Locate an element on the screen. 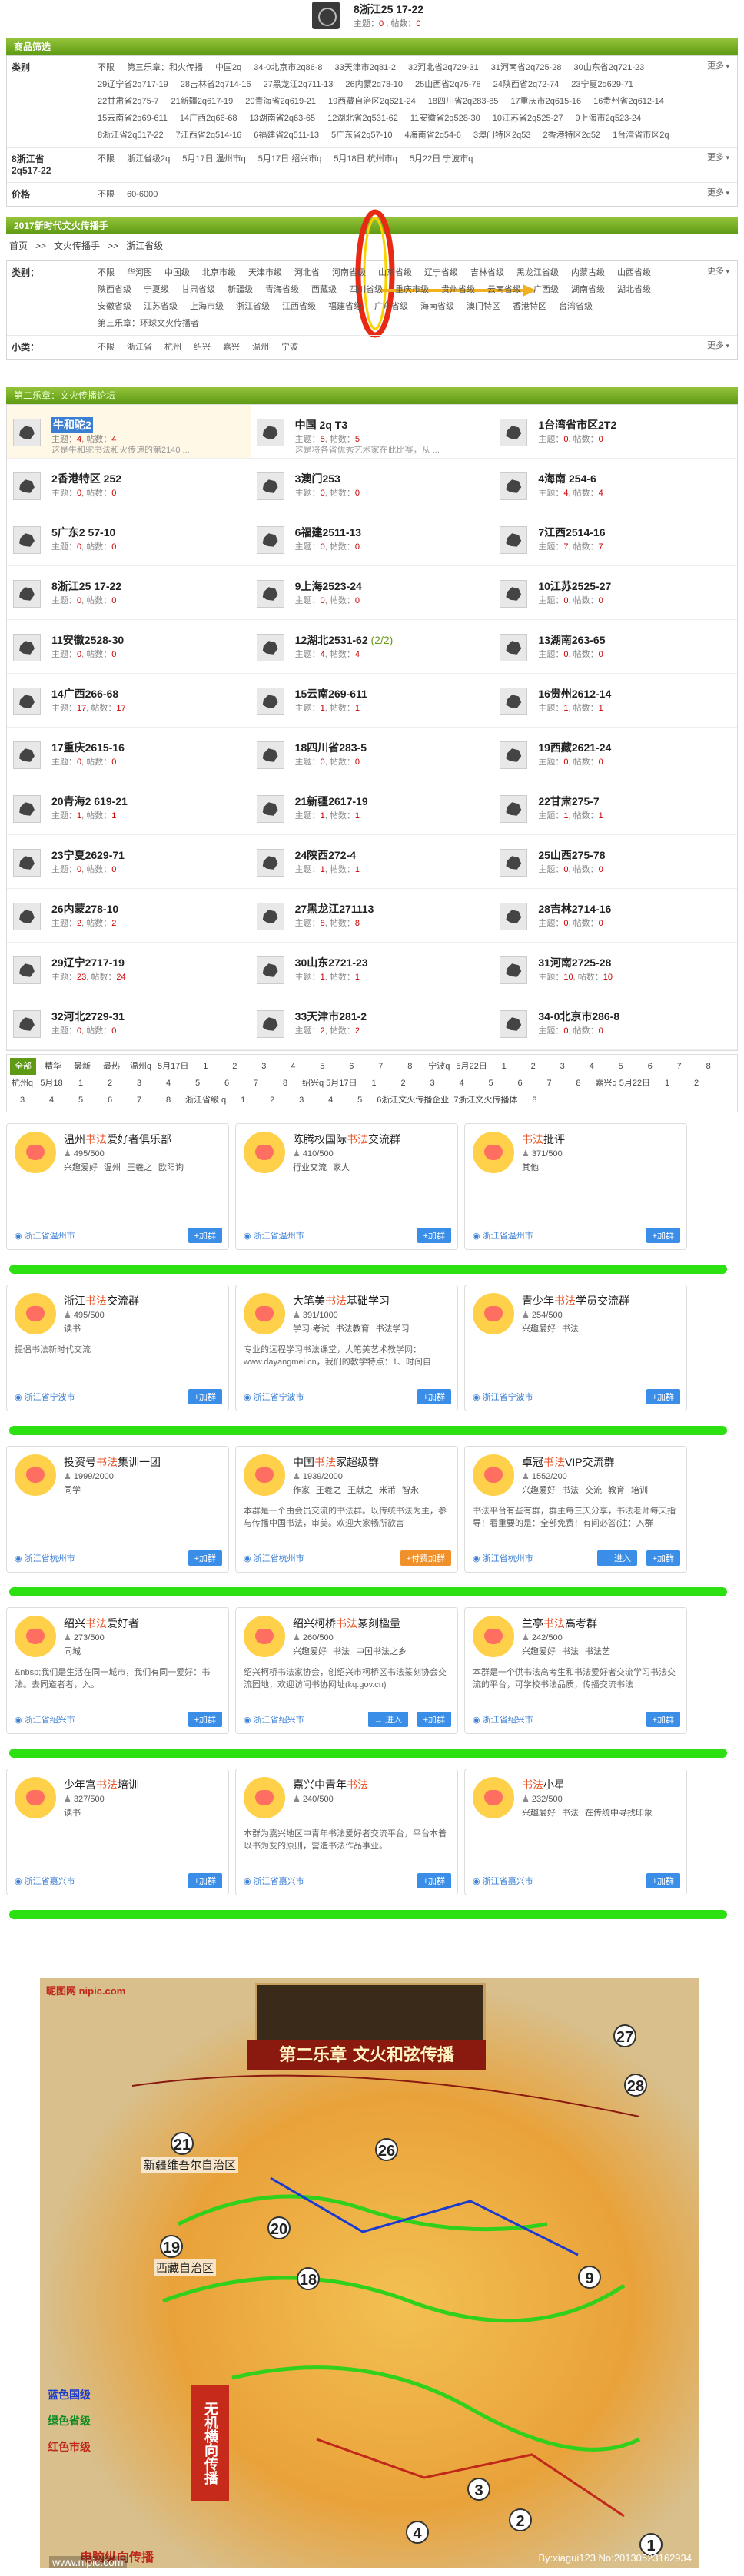 The image size is (744, 2576). forum-item: 25山西275-78 主题：0, 帖数：0 is located at coordinates (615, 862).